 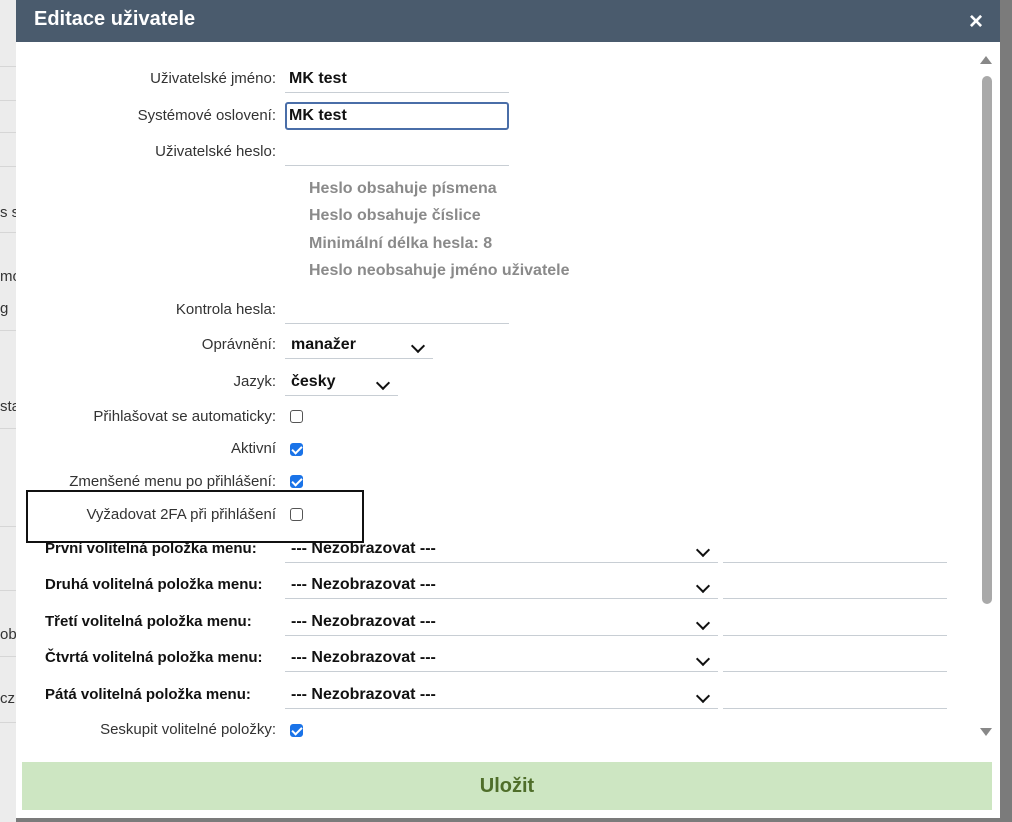 What do you see at coordinates (363, 548) in the screenshot?
I see `menu-item-1-value: --- Nezobrazovat ---` at bounding box center [363, 548].